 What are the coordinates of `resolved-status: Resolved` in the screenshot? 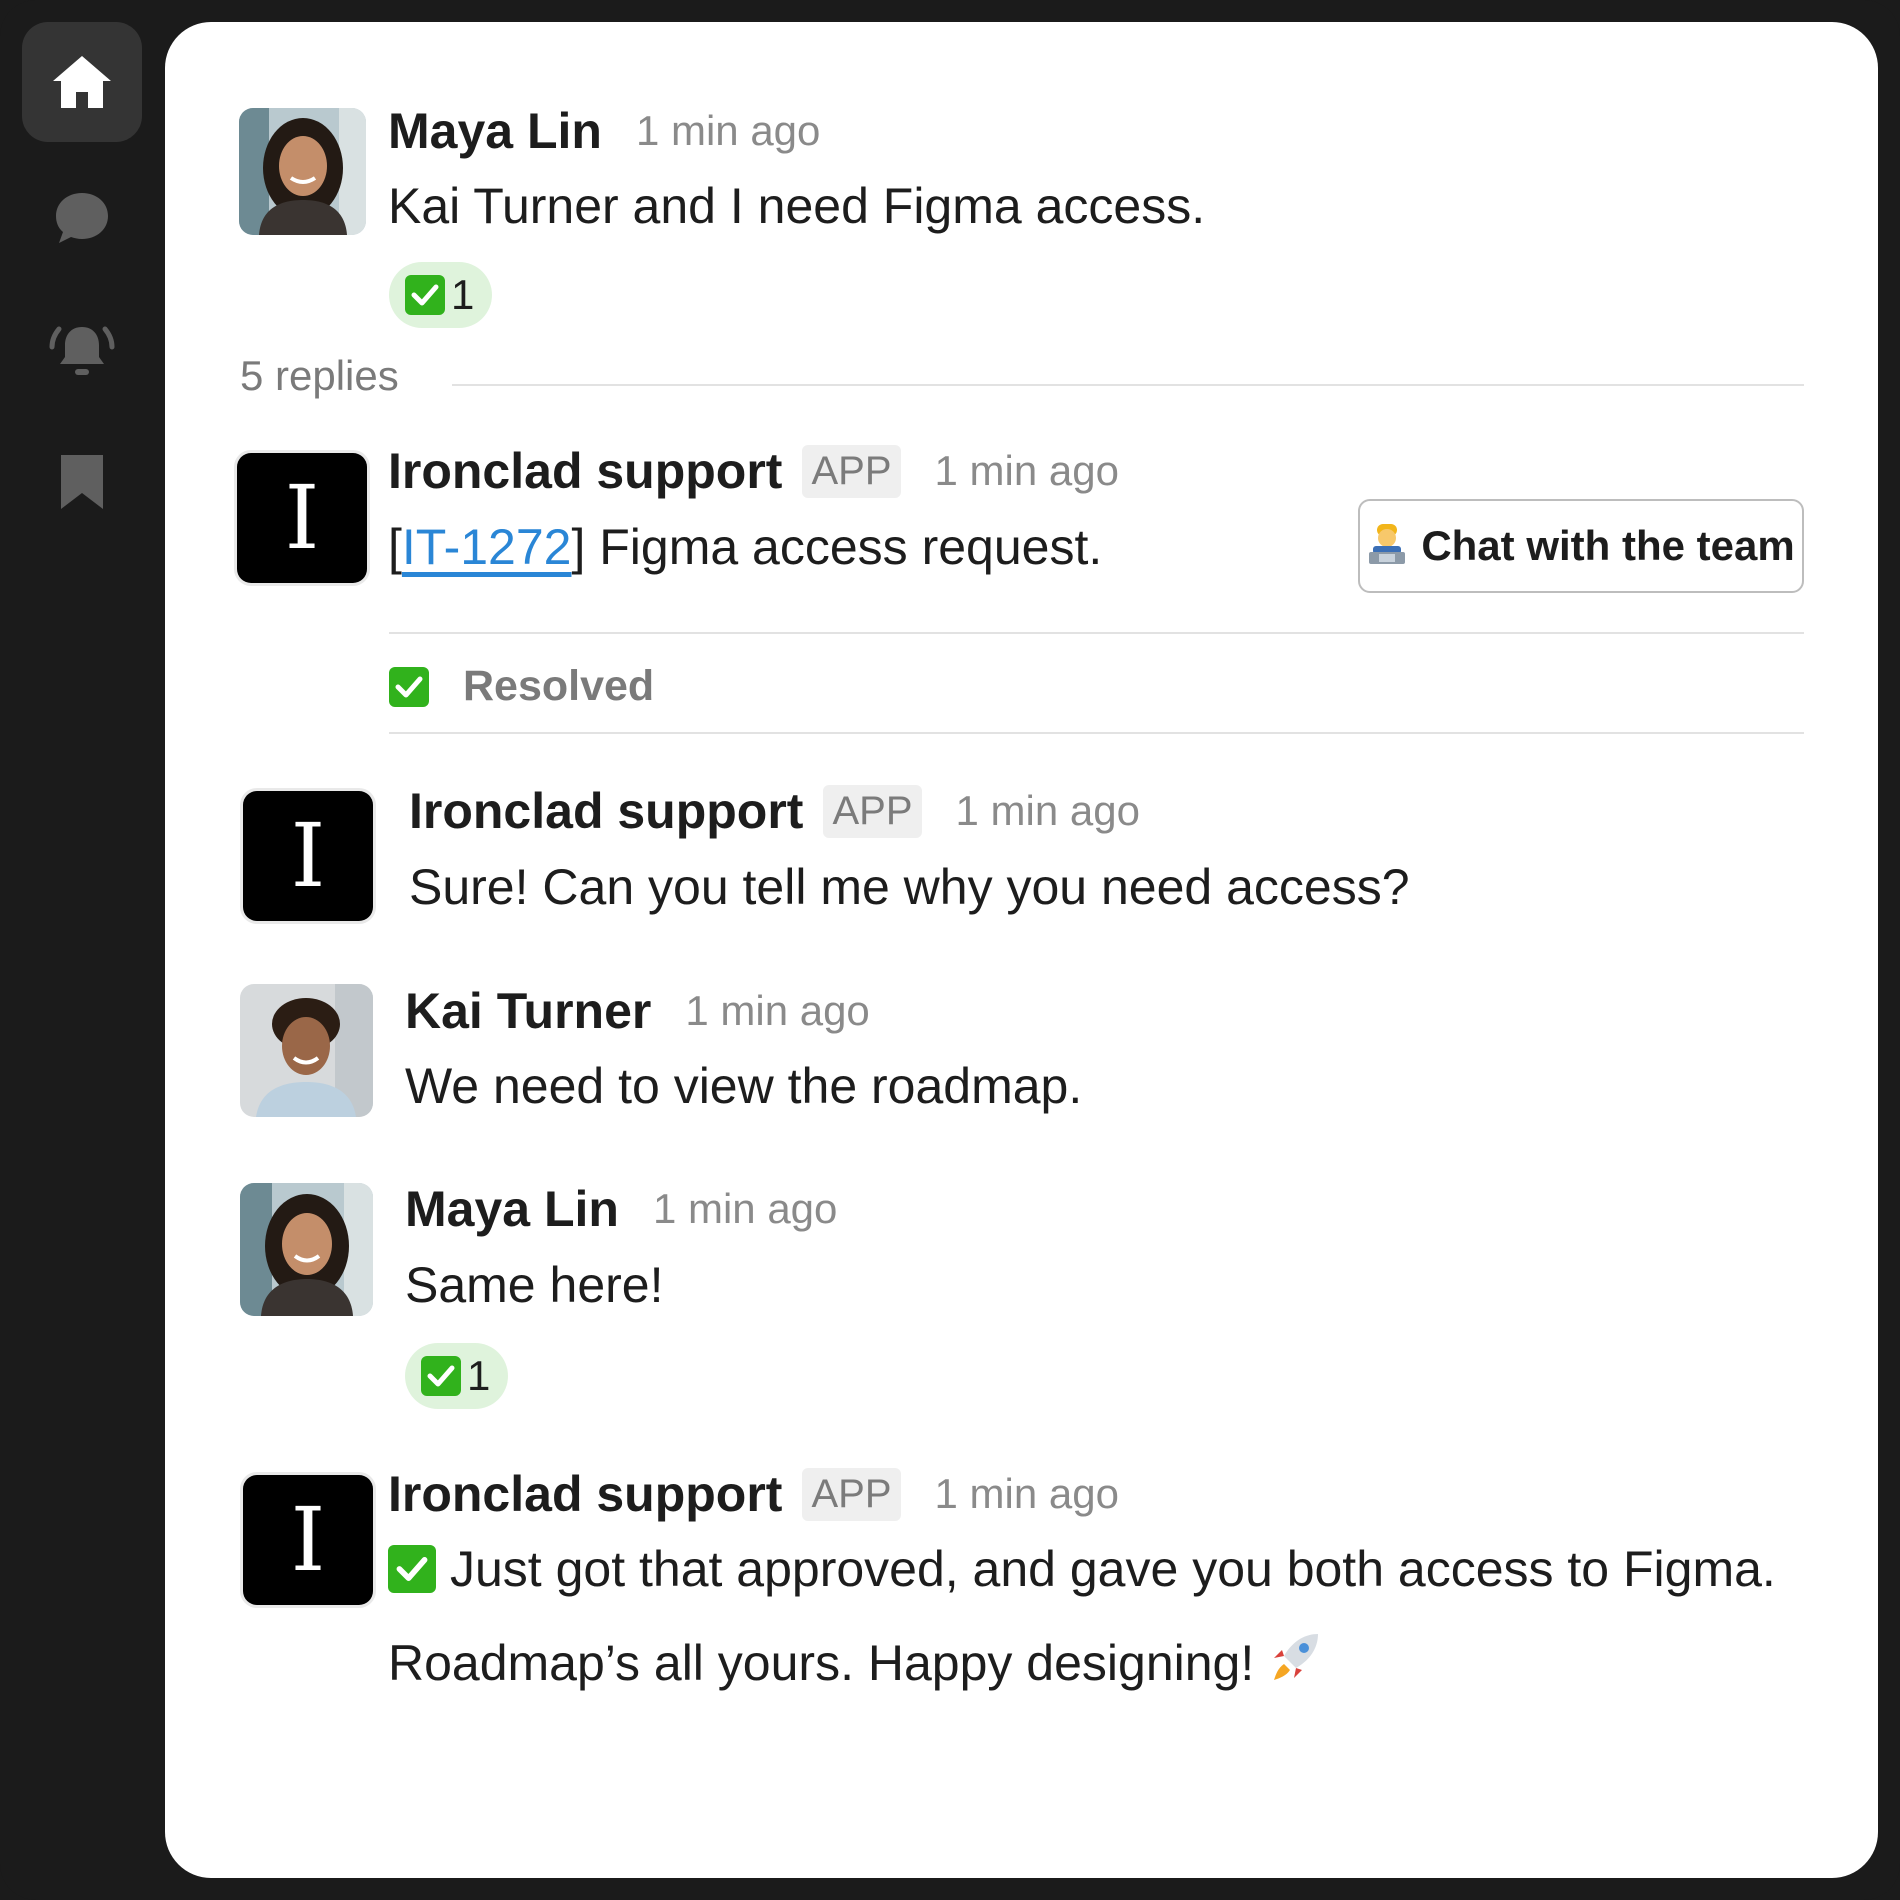 It's located at (521, 686).